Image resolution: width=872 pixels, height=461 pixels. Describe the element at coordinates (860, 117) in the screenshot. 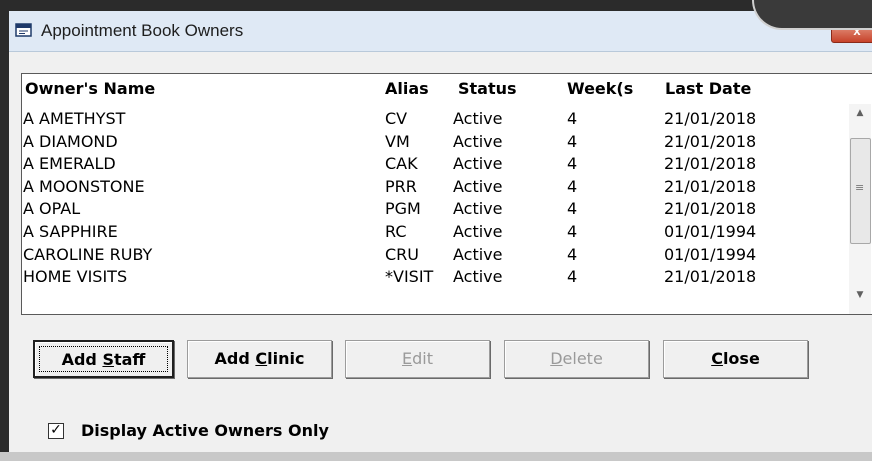

I see `scroll-up-arrow-icon: ▲` at that location.